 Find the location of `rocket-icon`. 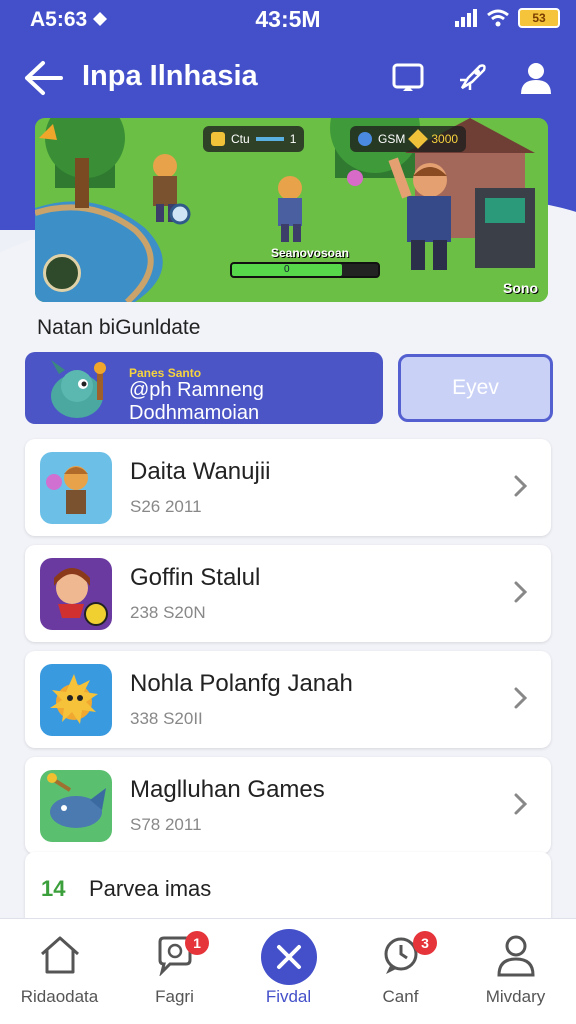

rocket-icon is located at coordinates (473, 77).